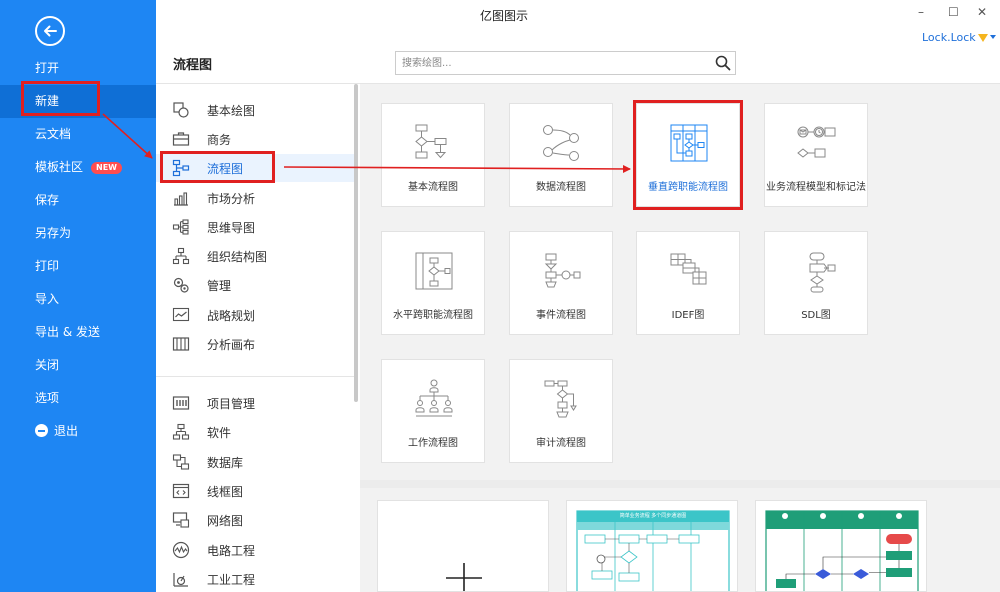 The image size is (1000, 592). Describe the element at coordinates (723, 63) in the screenshot. I see `search-icon` at that location.